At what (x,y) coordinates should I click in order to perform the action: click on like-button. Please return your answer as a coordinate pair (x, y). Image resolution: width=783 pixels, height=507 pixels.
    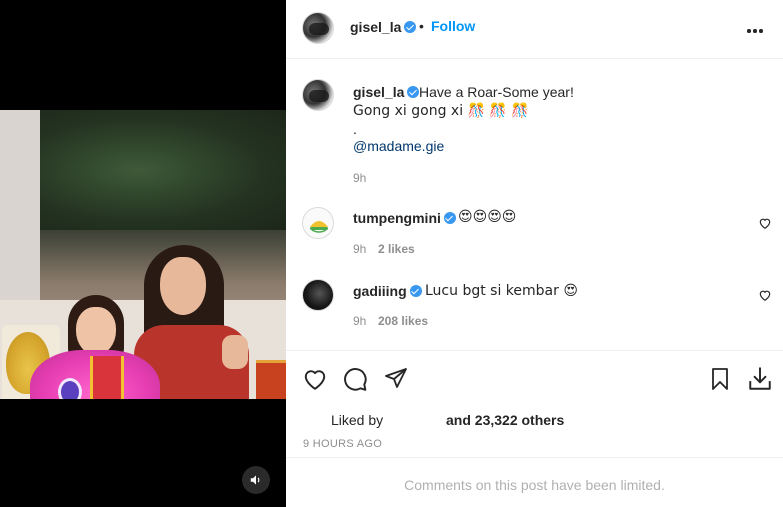
    Looking at the image, I should click on (315, 379).